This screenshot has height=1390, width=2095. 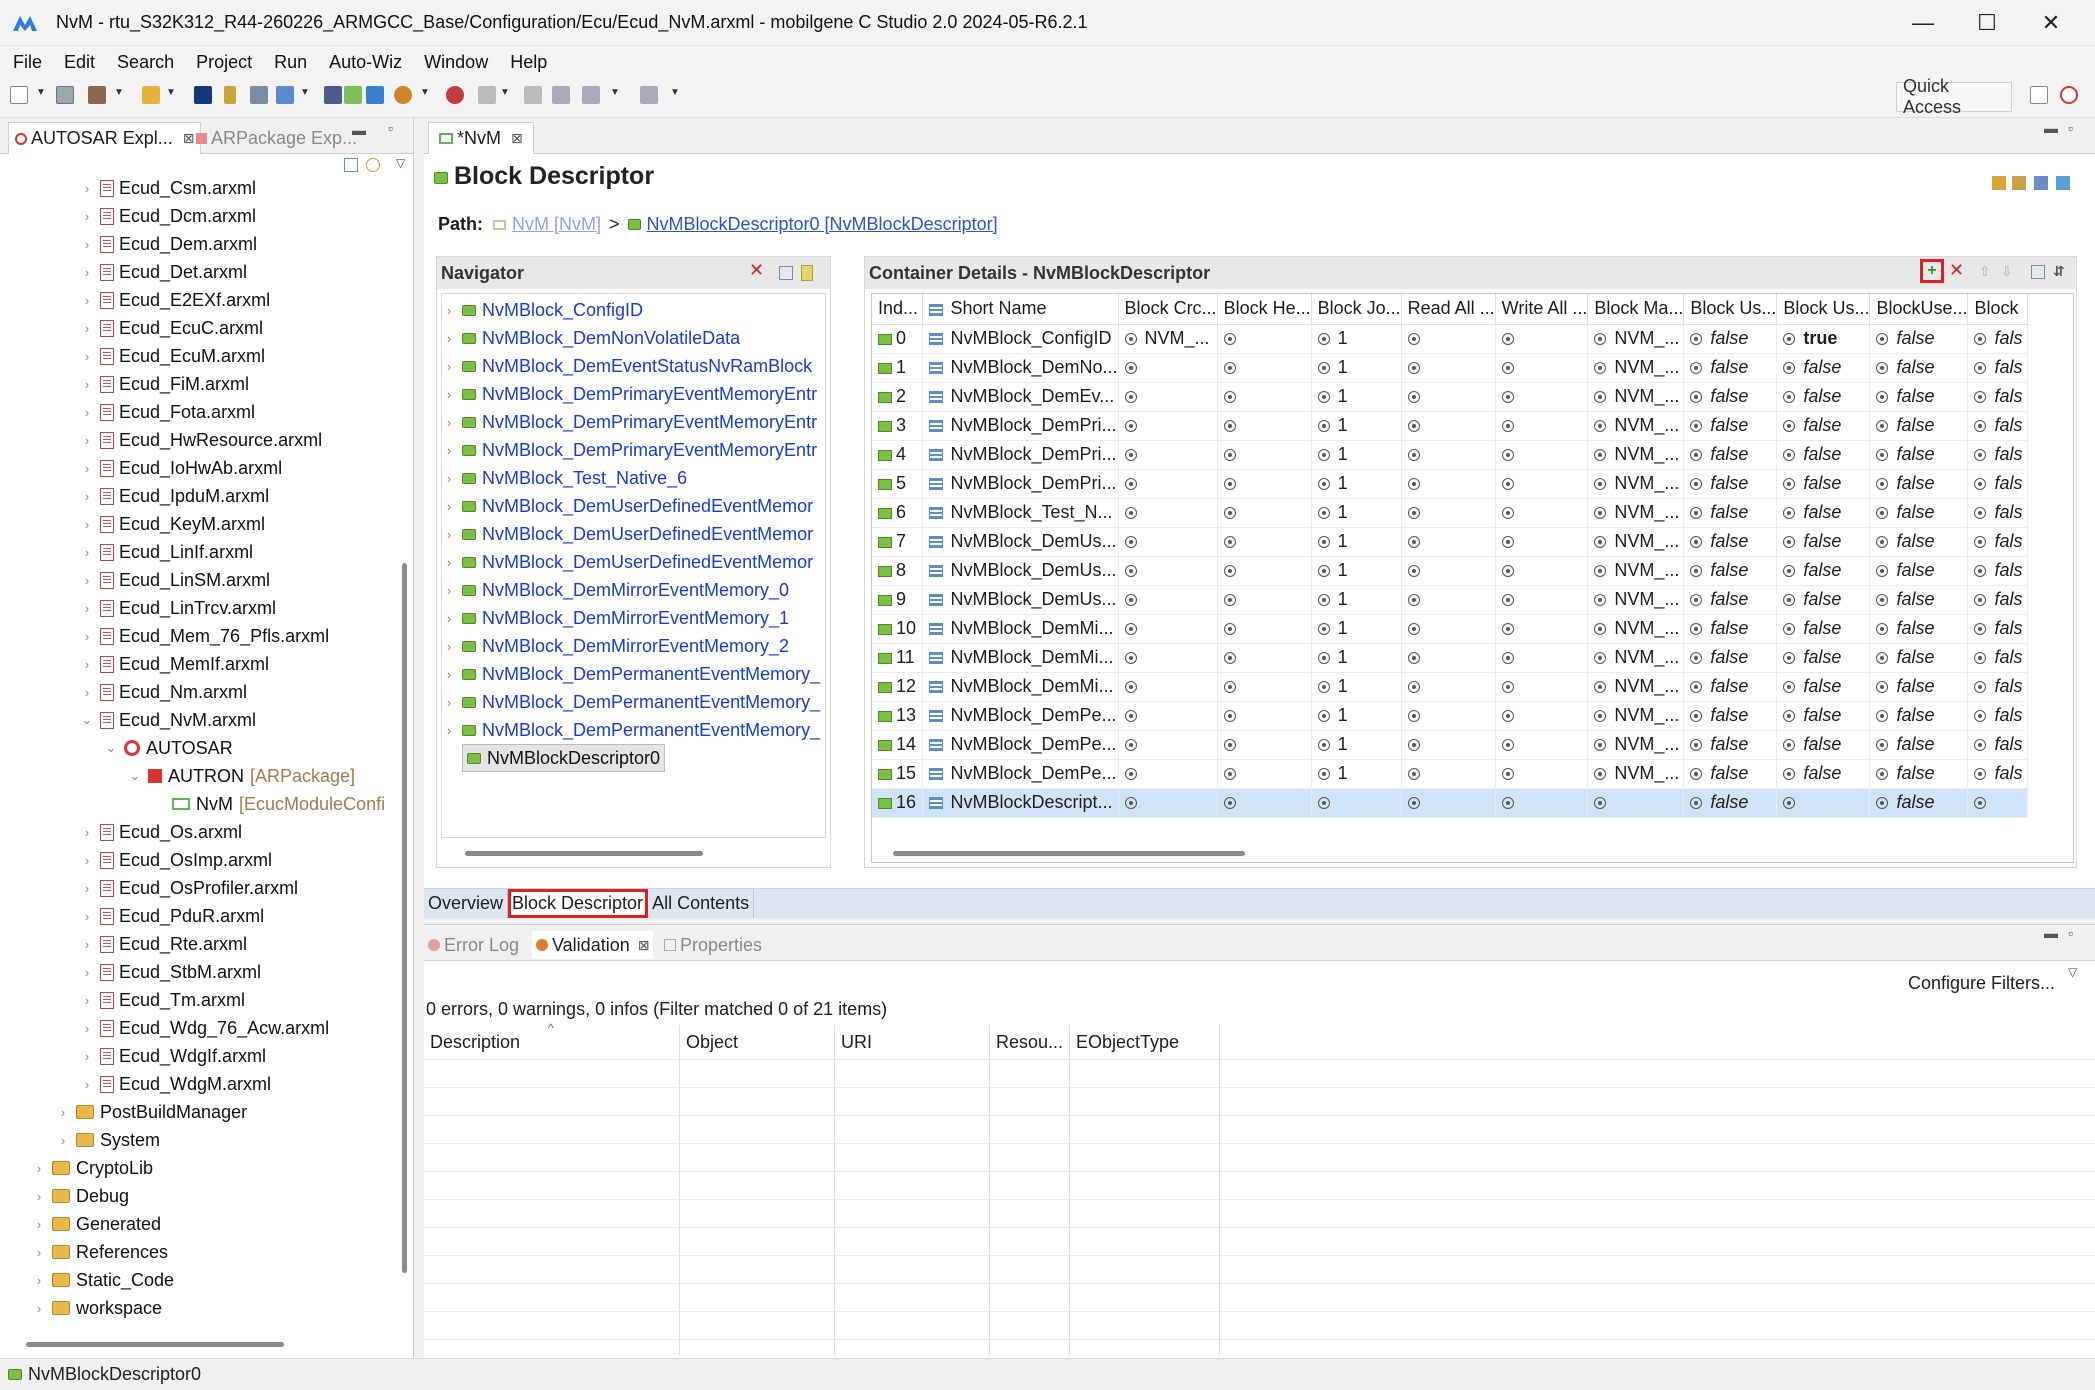 What do you see at coordinates (2051, 933) in the screenshot?
I see `minimize-panel-icon: ▬` at bounding box center [2051, 933].